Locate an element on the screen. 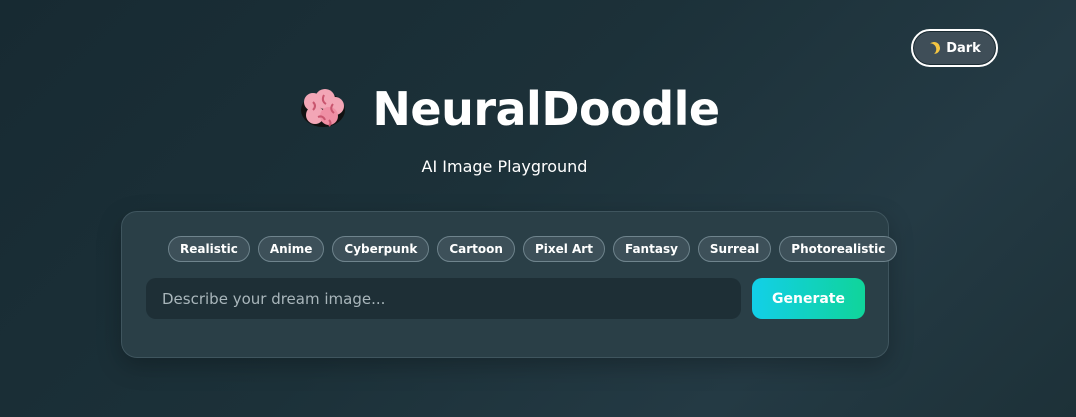 This screenshot has width=1076, height=417. style-chip-cyberpunk: Cyberpunk is located at coordinates (381, 249).